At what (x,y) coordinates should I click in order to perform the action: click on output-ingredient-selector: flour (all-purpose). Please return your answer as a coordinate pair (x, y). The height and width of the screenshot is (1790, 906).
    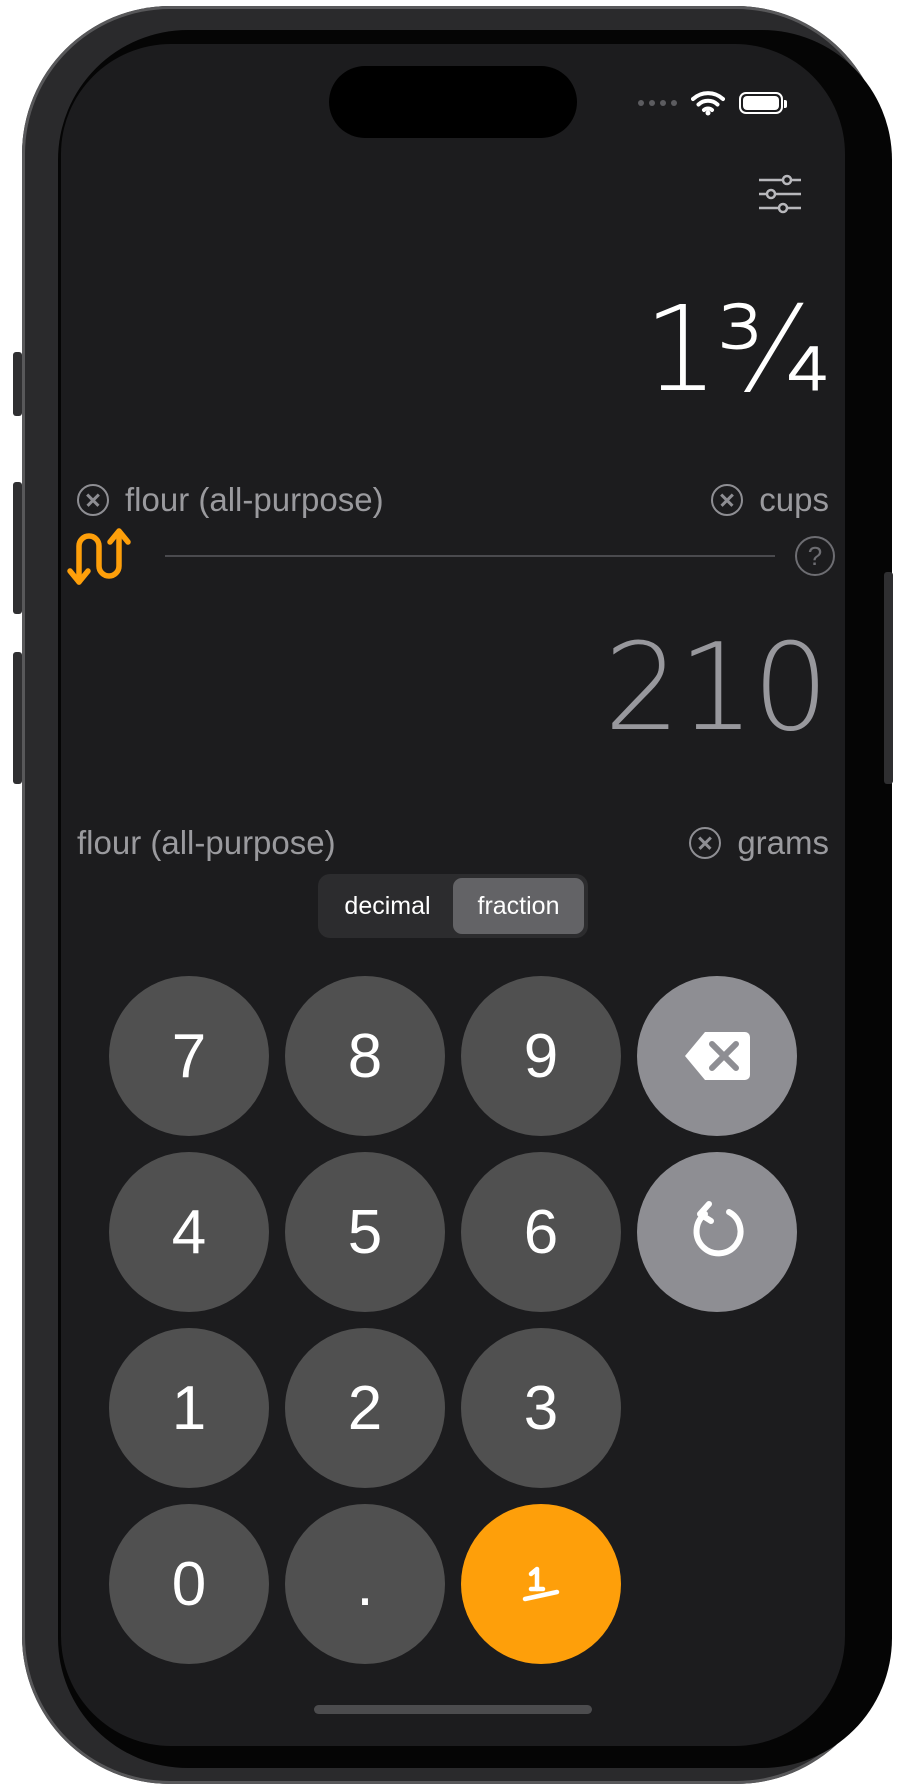
    Looking at the image, I should click on (206, 843).